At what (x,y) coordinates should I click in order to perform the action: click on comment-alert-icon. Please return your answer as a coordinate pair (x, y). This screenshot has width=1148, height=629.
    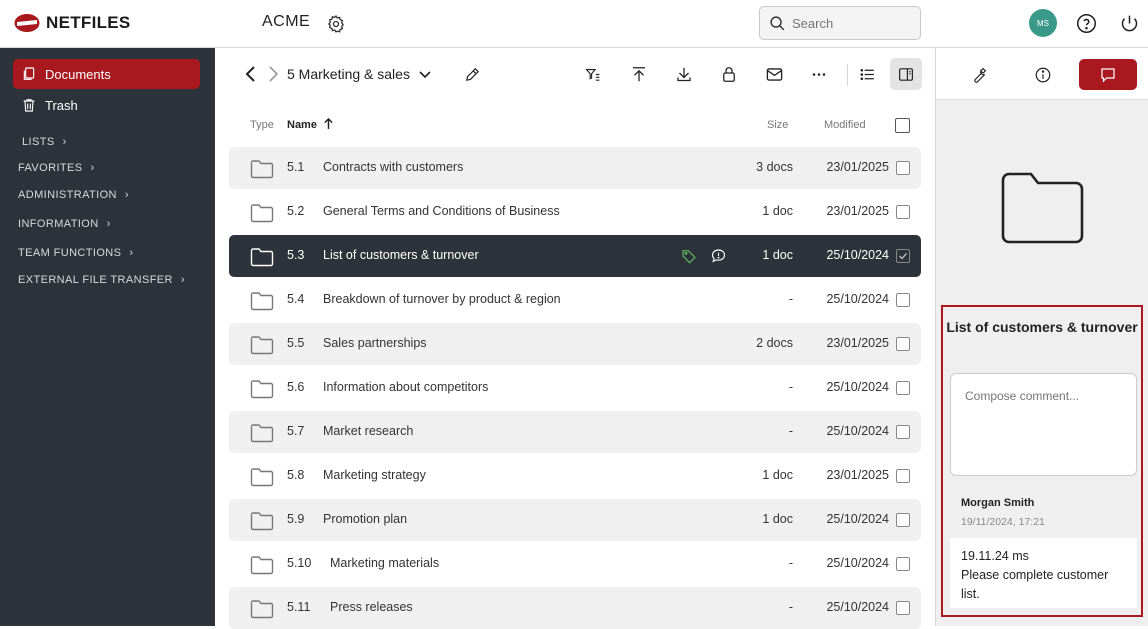
    Looking at the image, I should click on (718, 256).